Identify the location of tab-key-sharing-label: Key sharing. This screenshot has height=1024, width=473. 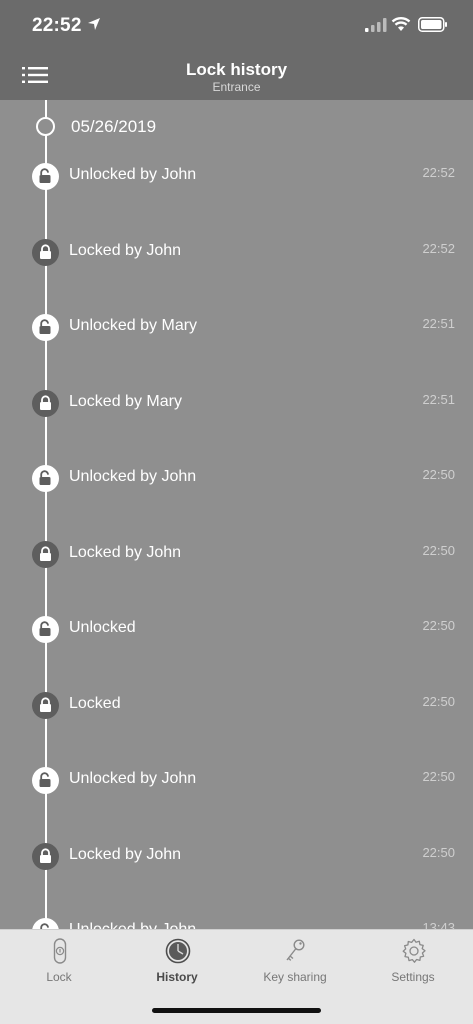
(295, 977).